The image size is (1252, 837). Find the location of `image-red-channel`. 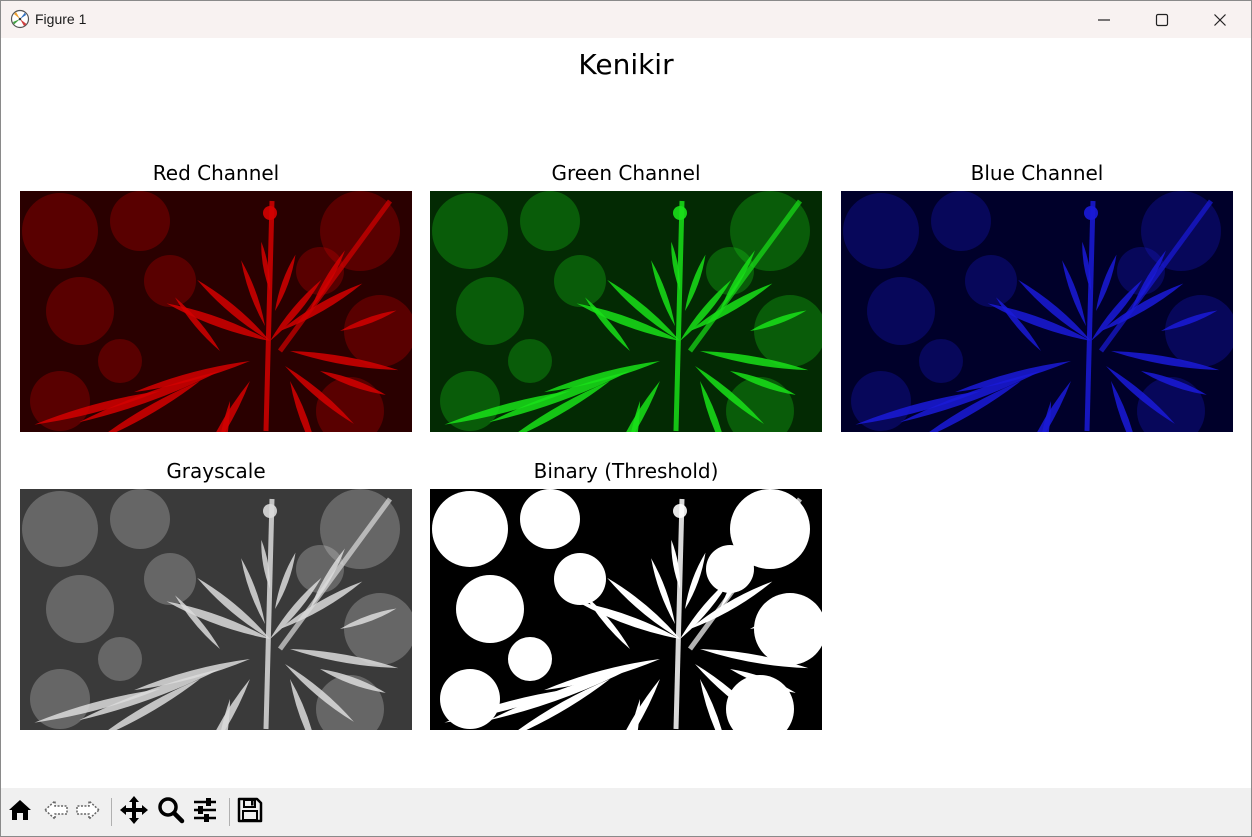

image-red-channel is located at coordinates (216, 311).